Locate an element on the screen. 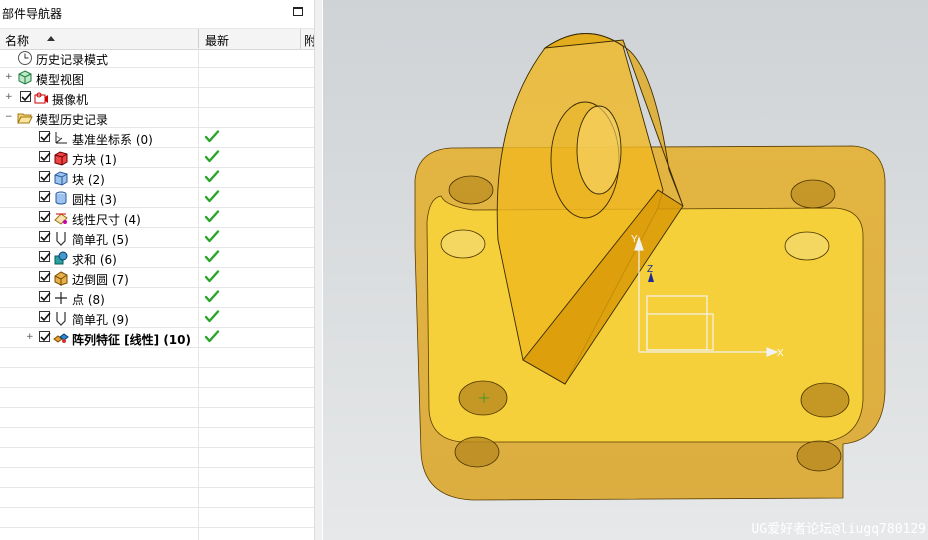  history-clock-icon is located at coordinates (25, 58).